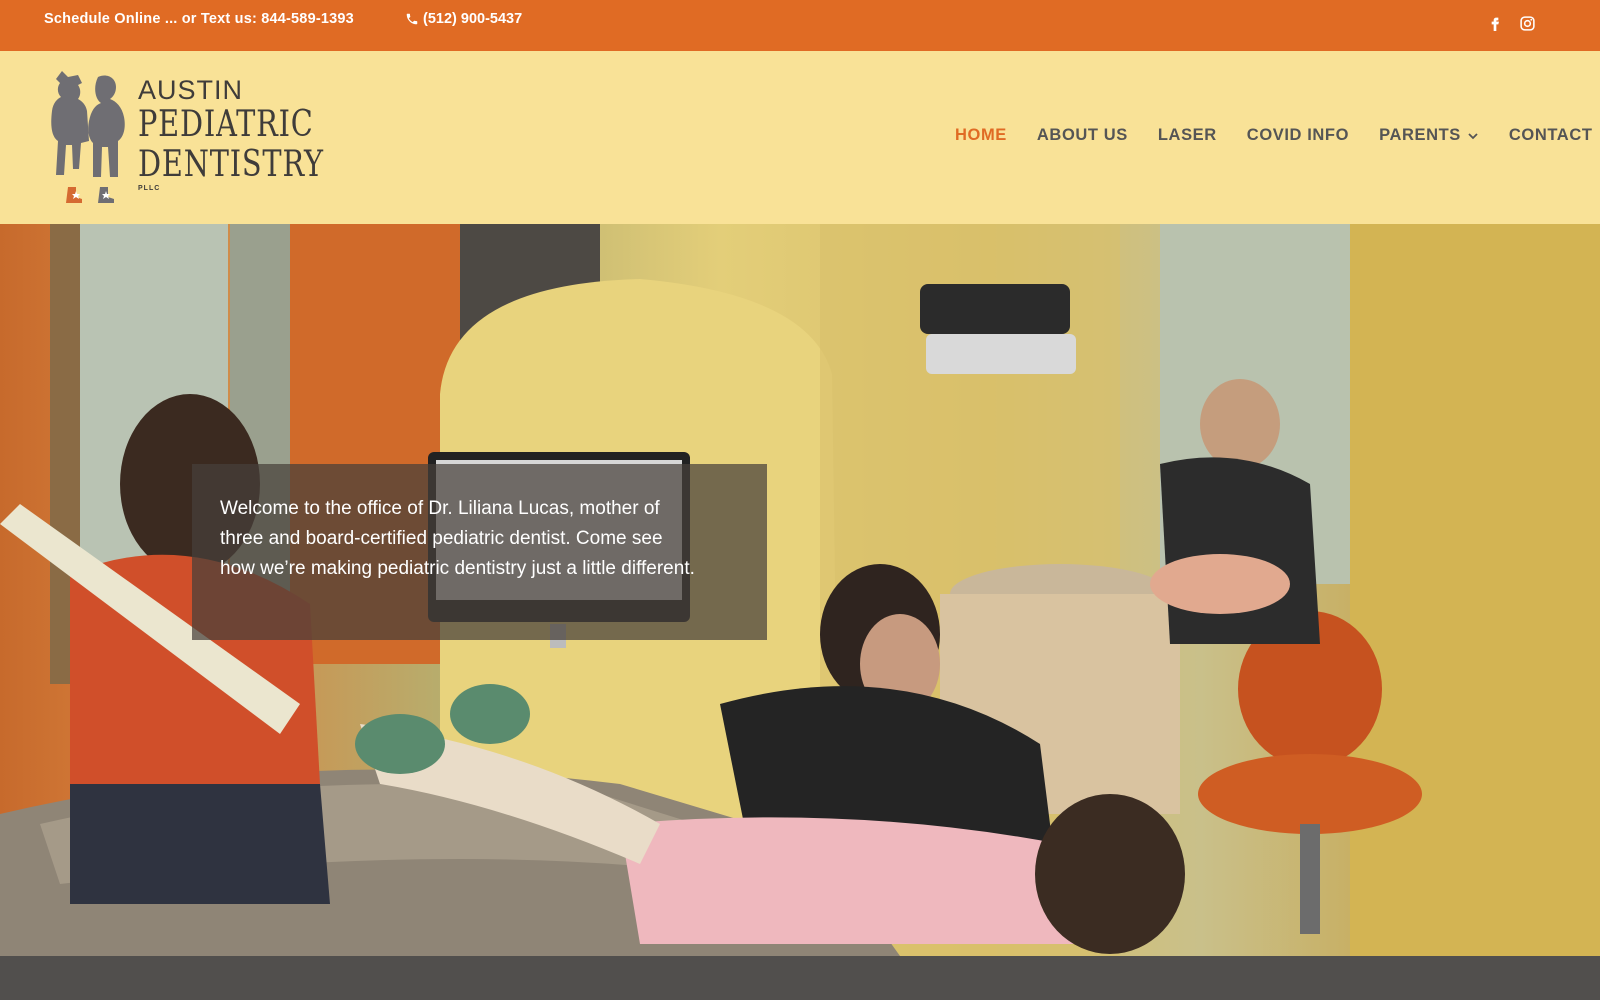  Describe the element at coordinates (1551, 135) in the screenshot. I see `nav-contact: CONTACT` at that location.